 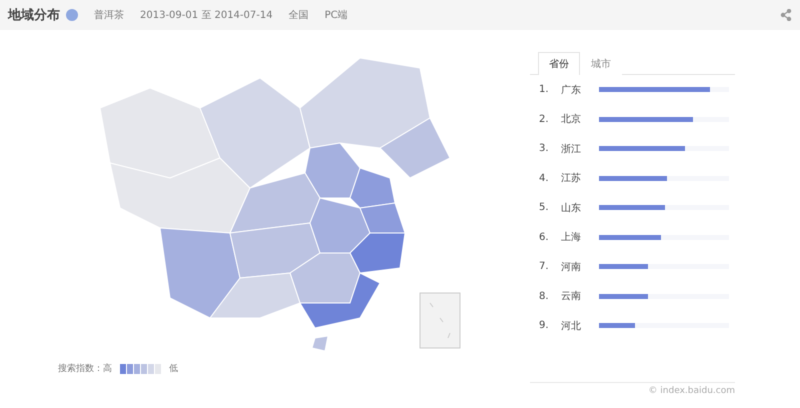 I want to click on province-name: 河南, so click(x=571, y=267).